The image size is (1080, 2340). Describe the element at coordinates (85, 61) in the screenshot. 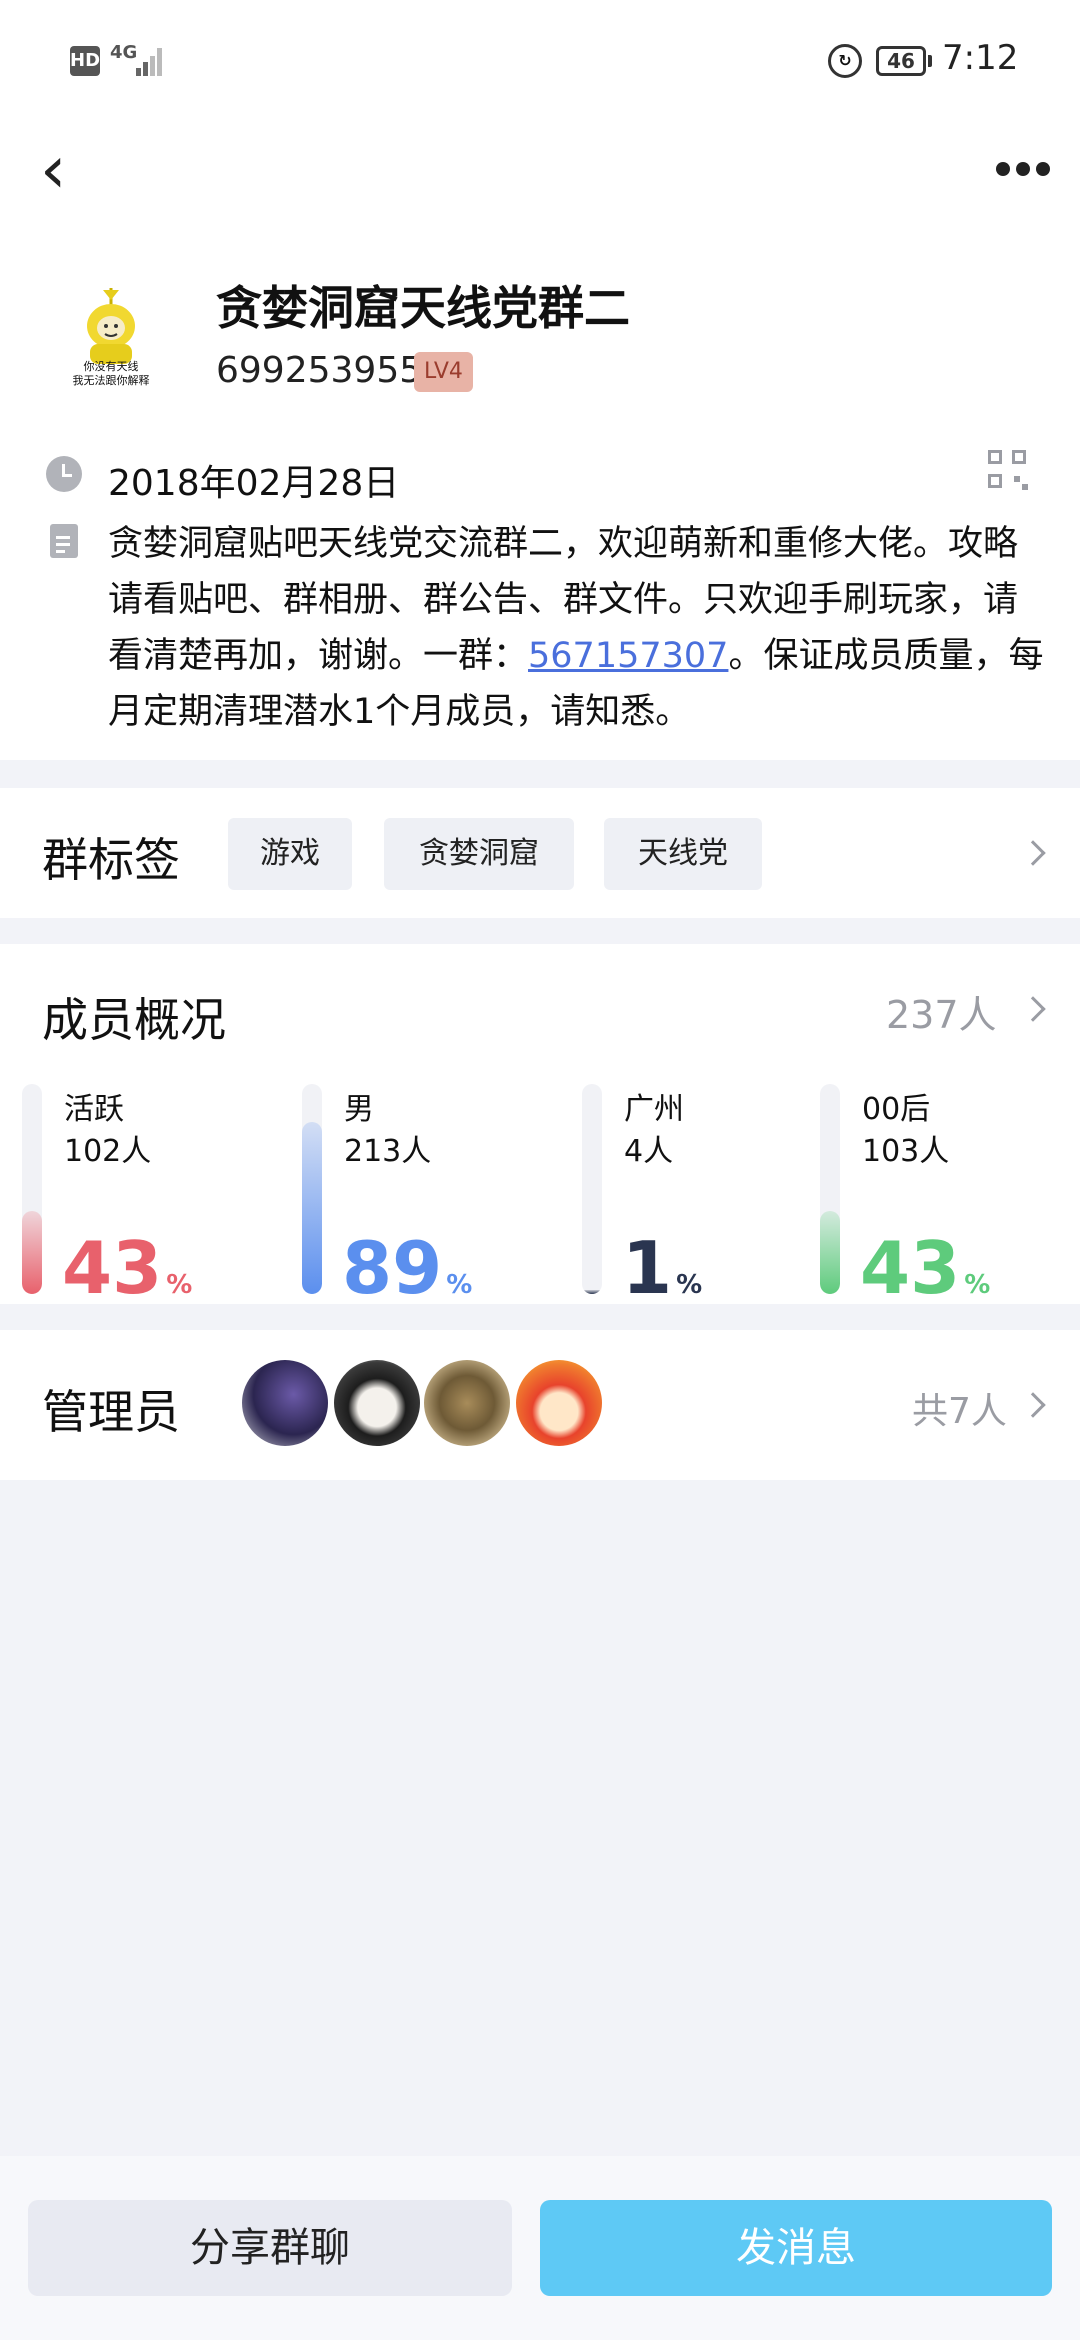

I see `hd-badge: HD` at that location.